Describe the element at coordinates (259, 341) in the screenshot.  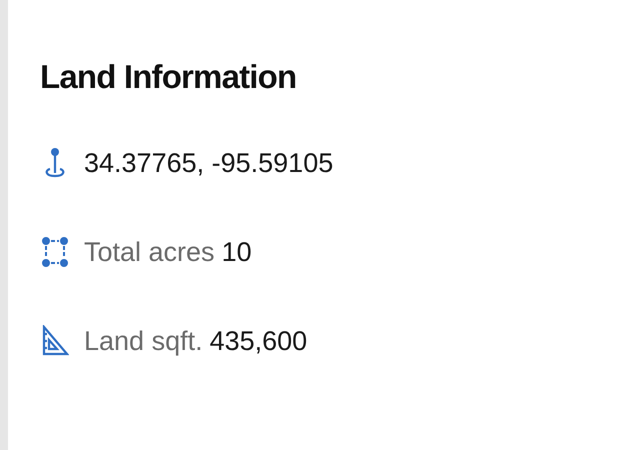
I see `field-value: 435,600` at that location.